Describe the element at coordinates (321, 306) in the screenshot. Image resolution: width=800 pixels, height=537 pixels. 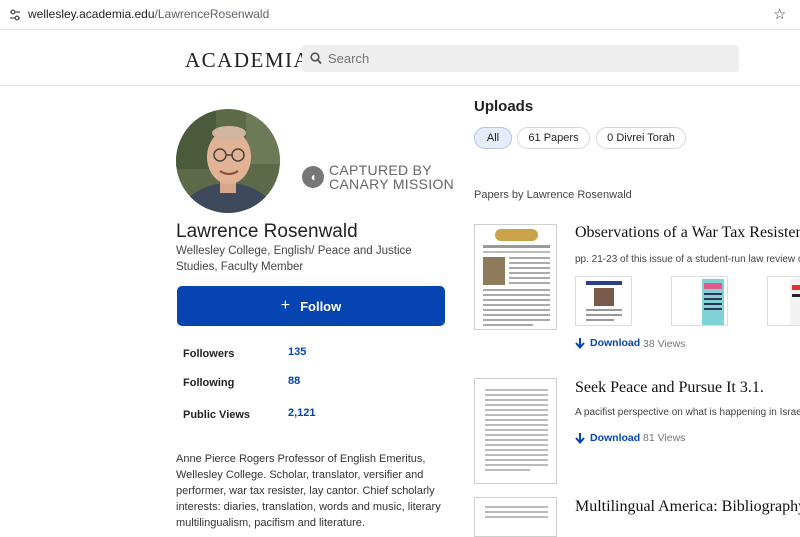
I see `follow-label: Follow` at that location.